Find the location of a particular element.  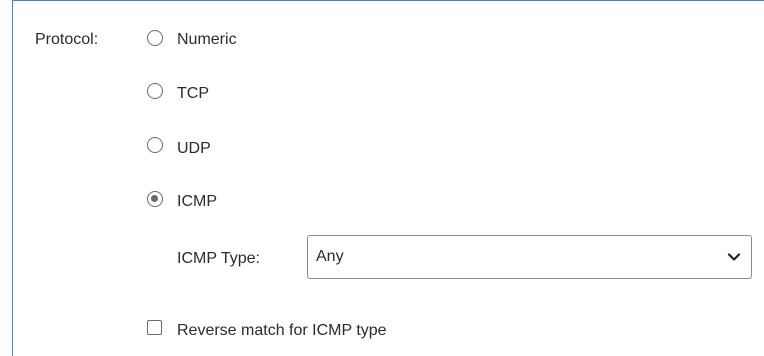

radio-tcp is located at coordinates (155, 91).